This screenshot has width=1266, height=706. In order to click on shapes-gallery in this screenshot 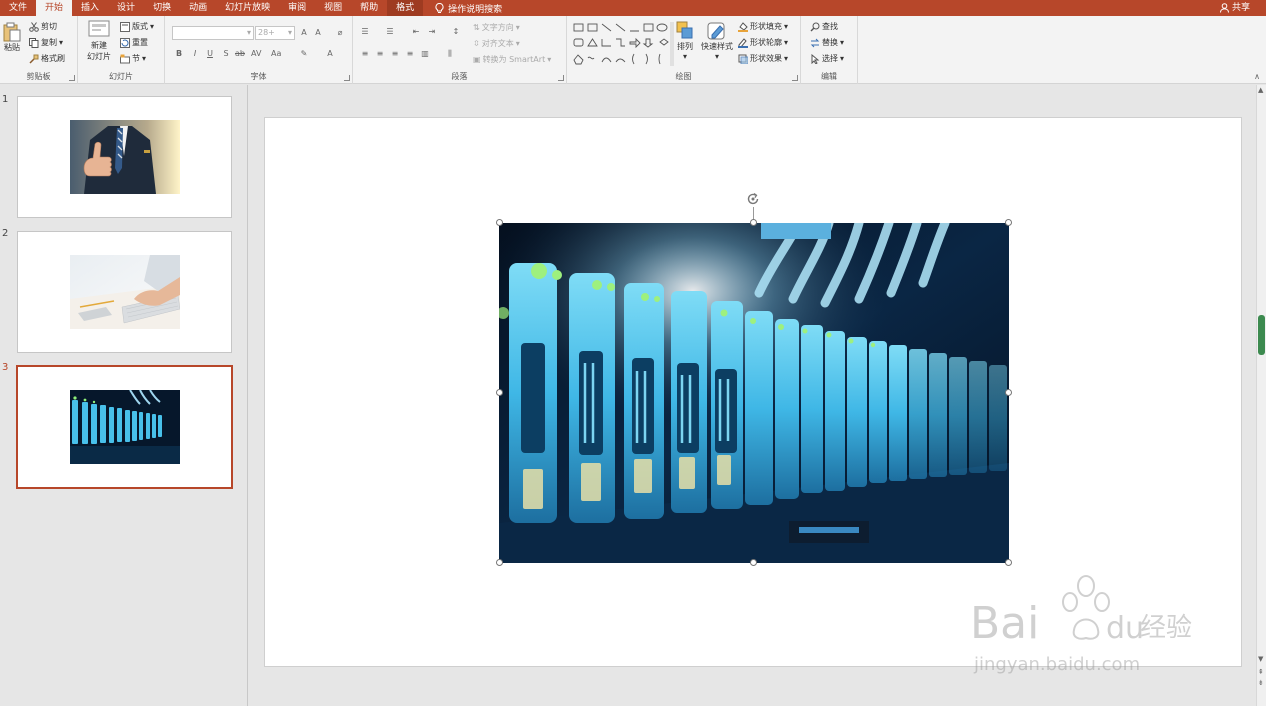, I will do `click(623, 44)`.